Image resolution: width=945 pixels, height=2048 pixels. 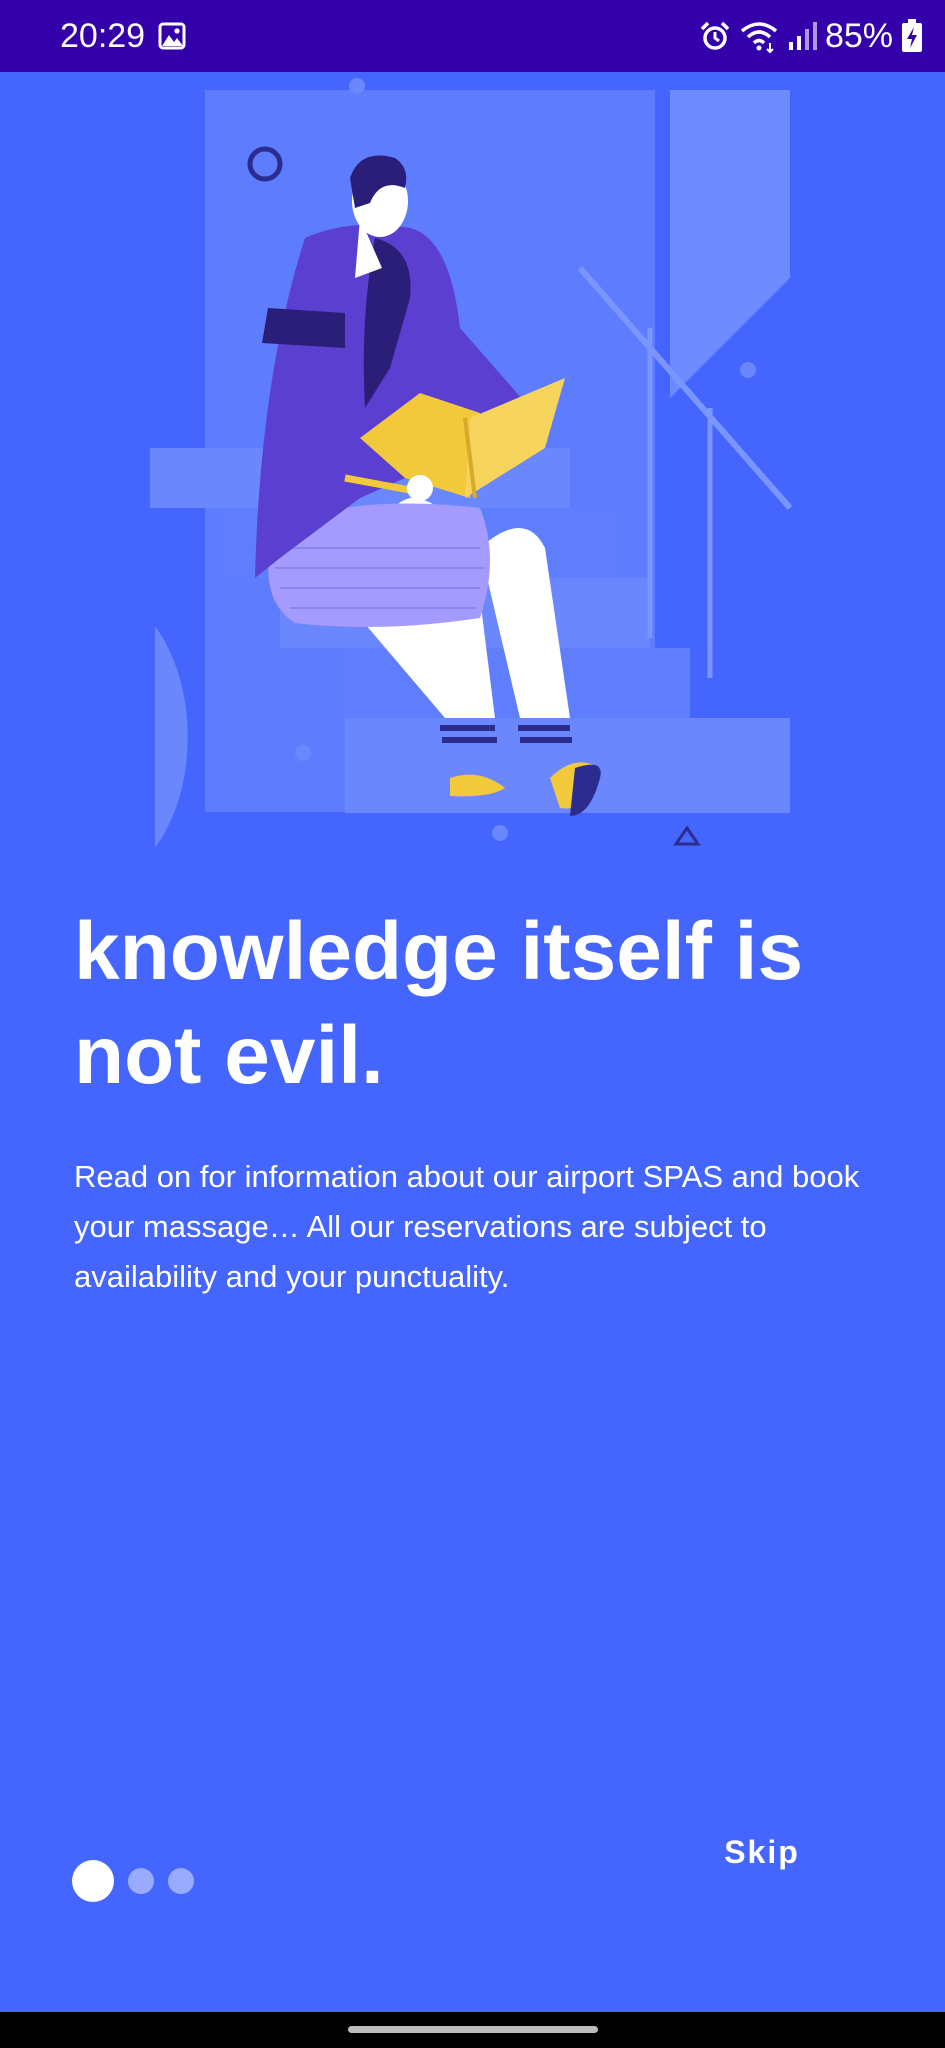 I want to click on home-indicator, so click(x=473, y=2029).